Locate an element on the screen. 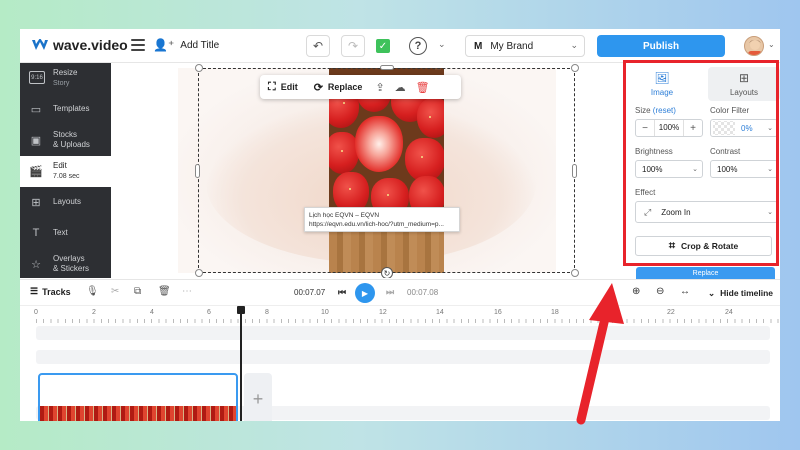  skip-back-icon: ⏮ is located at coordinates (342, 292).